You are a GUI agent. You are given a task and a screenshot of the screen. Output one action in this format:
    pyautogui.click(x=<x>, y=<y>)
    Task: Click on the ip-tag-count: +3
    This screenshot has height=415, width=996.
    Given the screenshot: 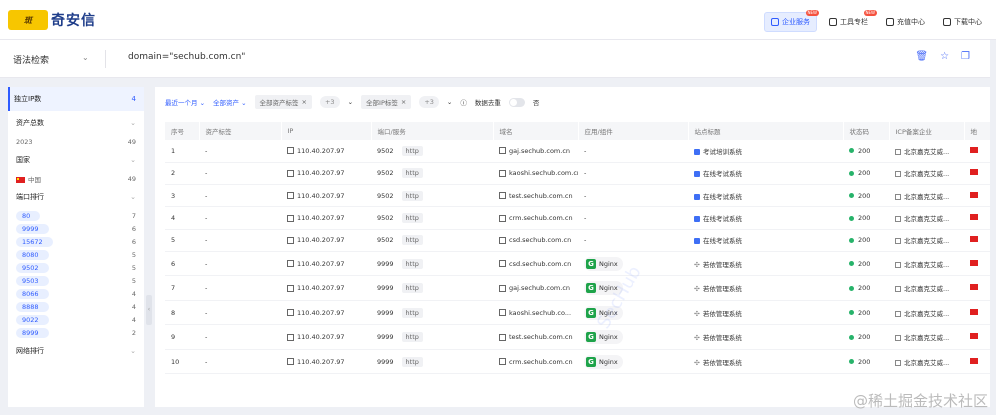 What is the action you would take?
    pyautogui.click(x=429, y=102)
    